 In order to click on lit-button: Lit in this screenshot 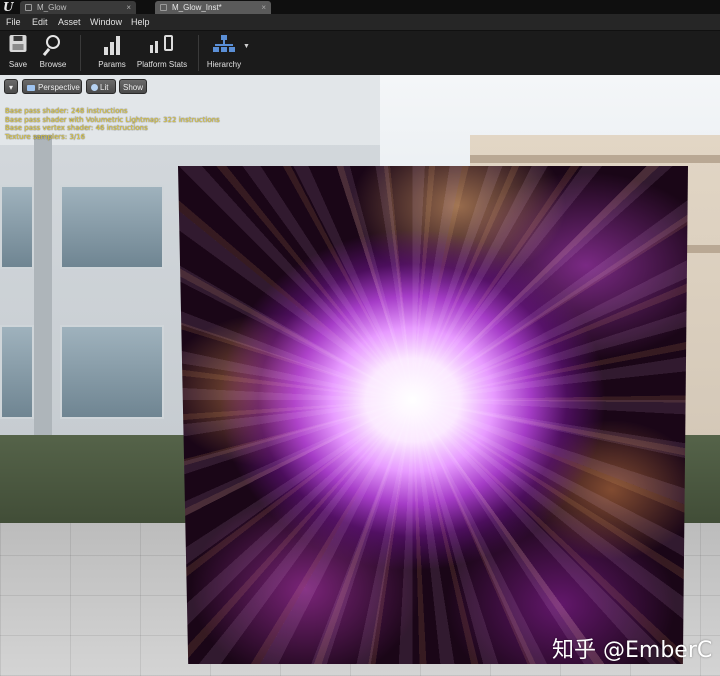, I will do `click(101, 86)`.